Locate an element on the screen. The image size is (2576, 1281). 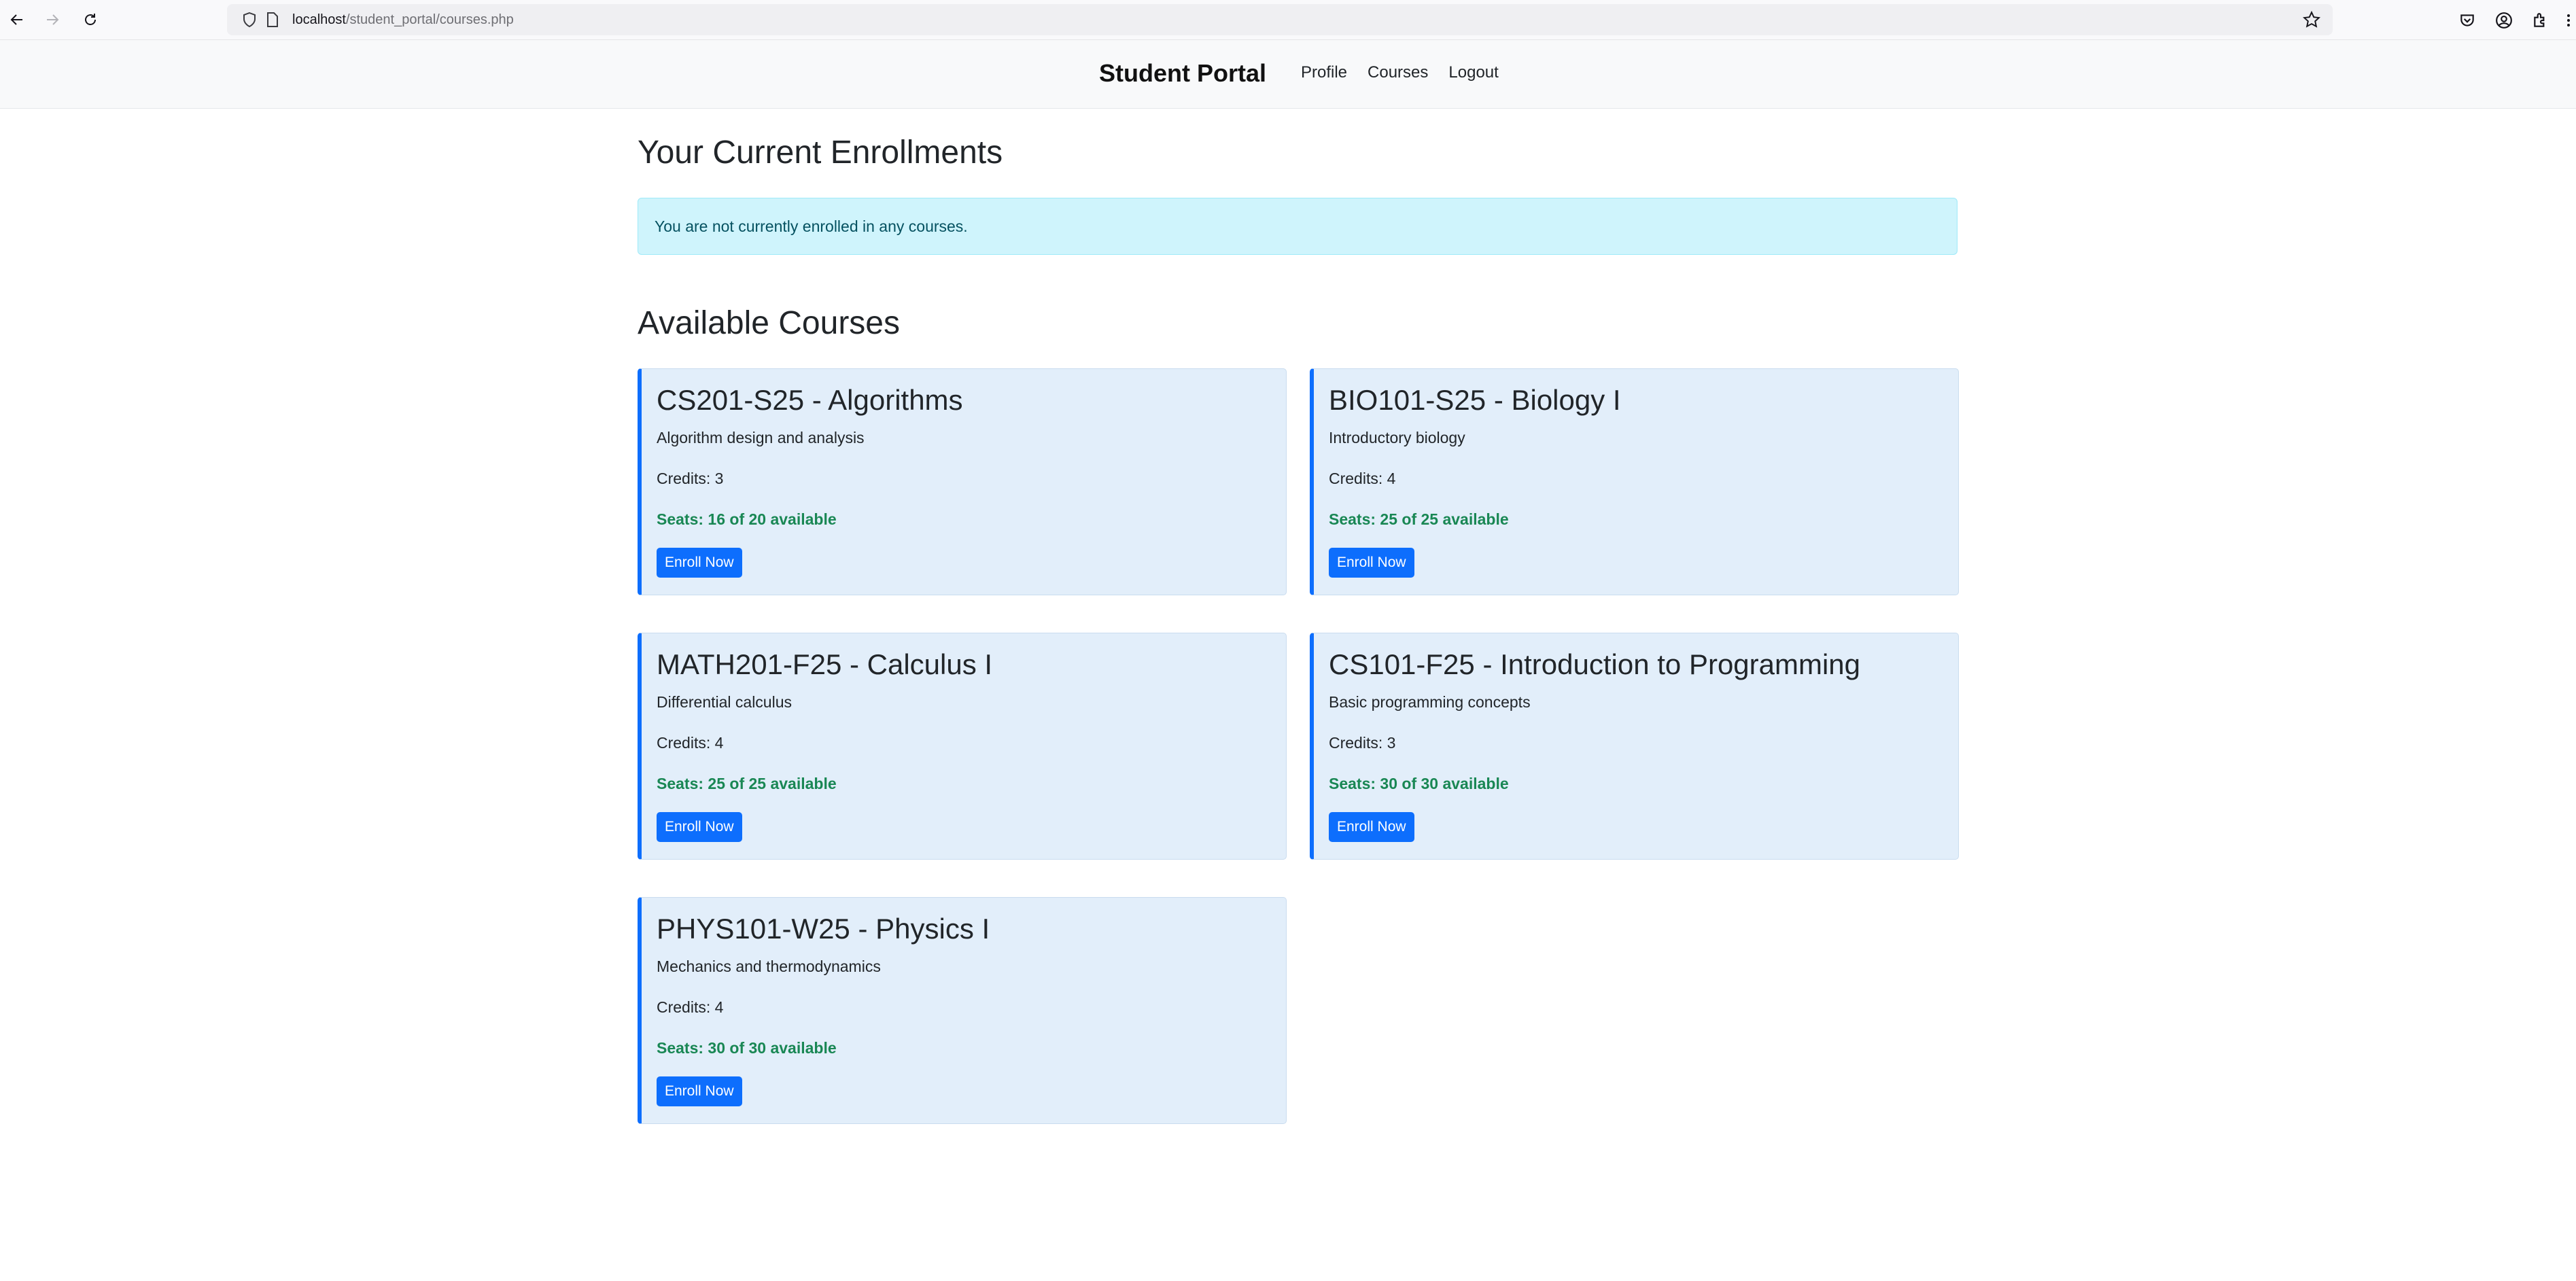
available-courses-heading: Available Courses is located at coordinates (769, 323).